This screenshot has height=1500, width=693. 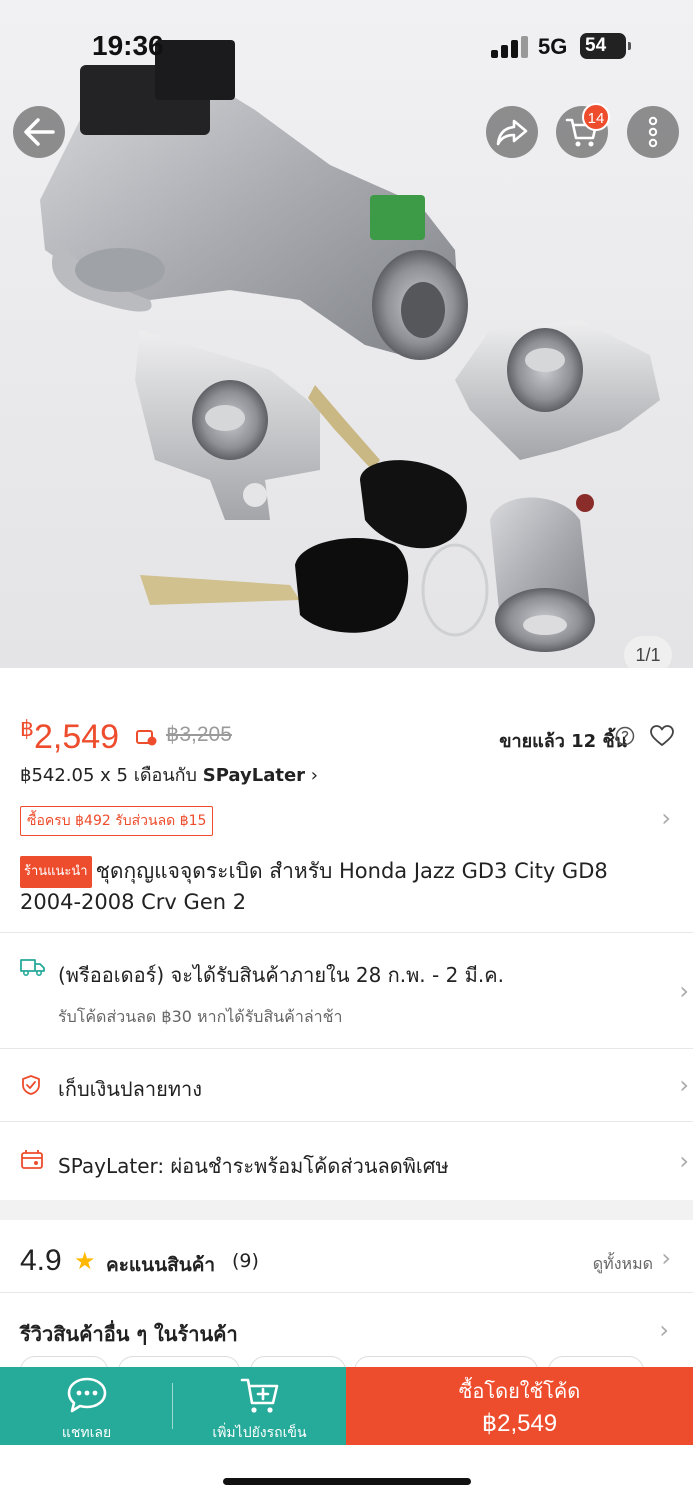 I want to click on installment-text: ฿542.05 x 5 เดือนกับ, so click(x=108, y=775).